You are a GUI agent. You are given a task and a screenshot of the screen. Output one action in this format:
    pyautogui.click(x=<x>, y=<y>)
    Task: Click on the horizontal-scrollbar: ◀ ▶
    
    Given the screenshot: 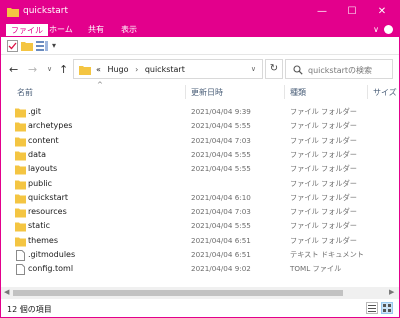 What is the action you would take?
    pyautogui.click(x=200, y=293)
    